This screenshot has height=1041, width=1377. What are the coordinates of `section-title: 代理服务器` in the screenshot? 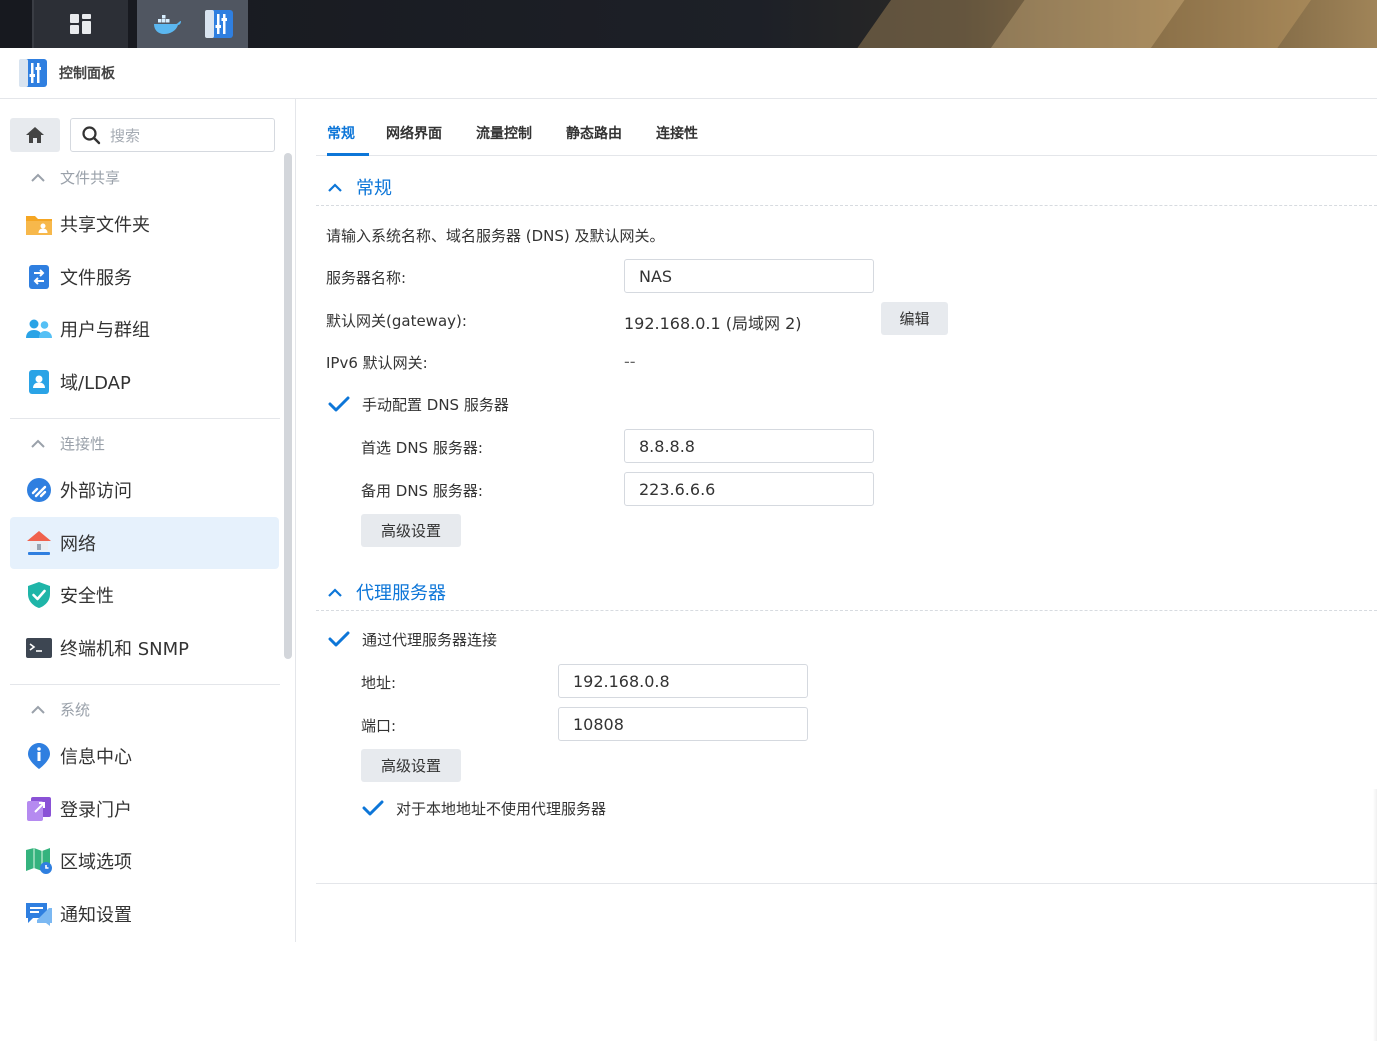 It's located at (401, 593).